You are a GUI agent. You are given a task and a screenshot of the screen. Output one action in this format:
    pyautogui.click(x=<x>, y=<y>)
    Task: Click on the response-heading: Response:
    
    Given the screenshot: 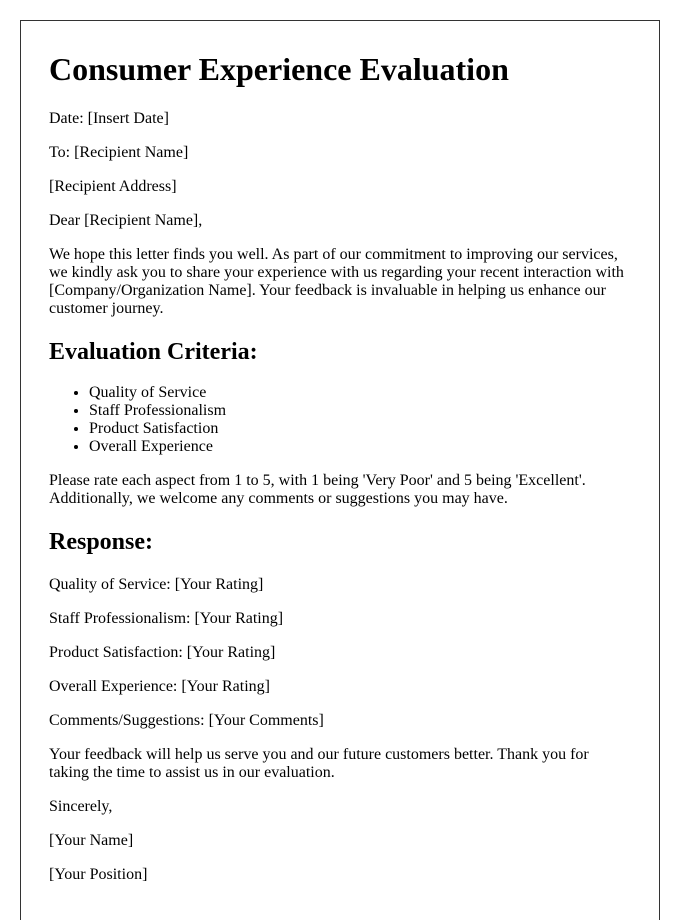 What is the action you would take?
    pyautogui.click(x=101, y=542)
    